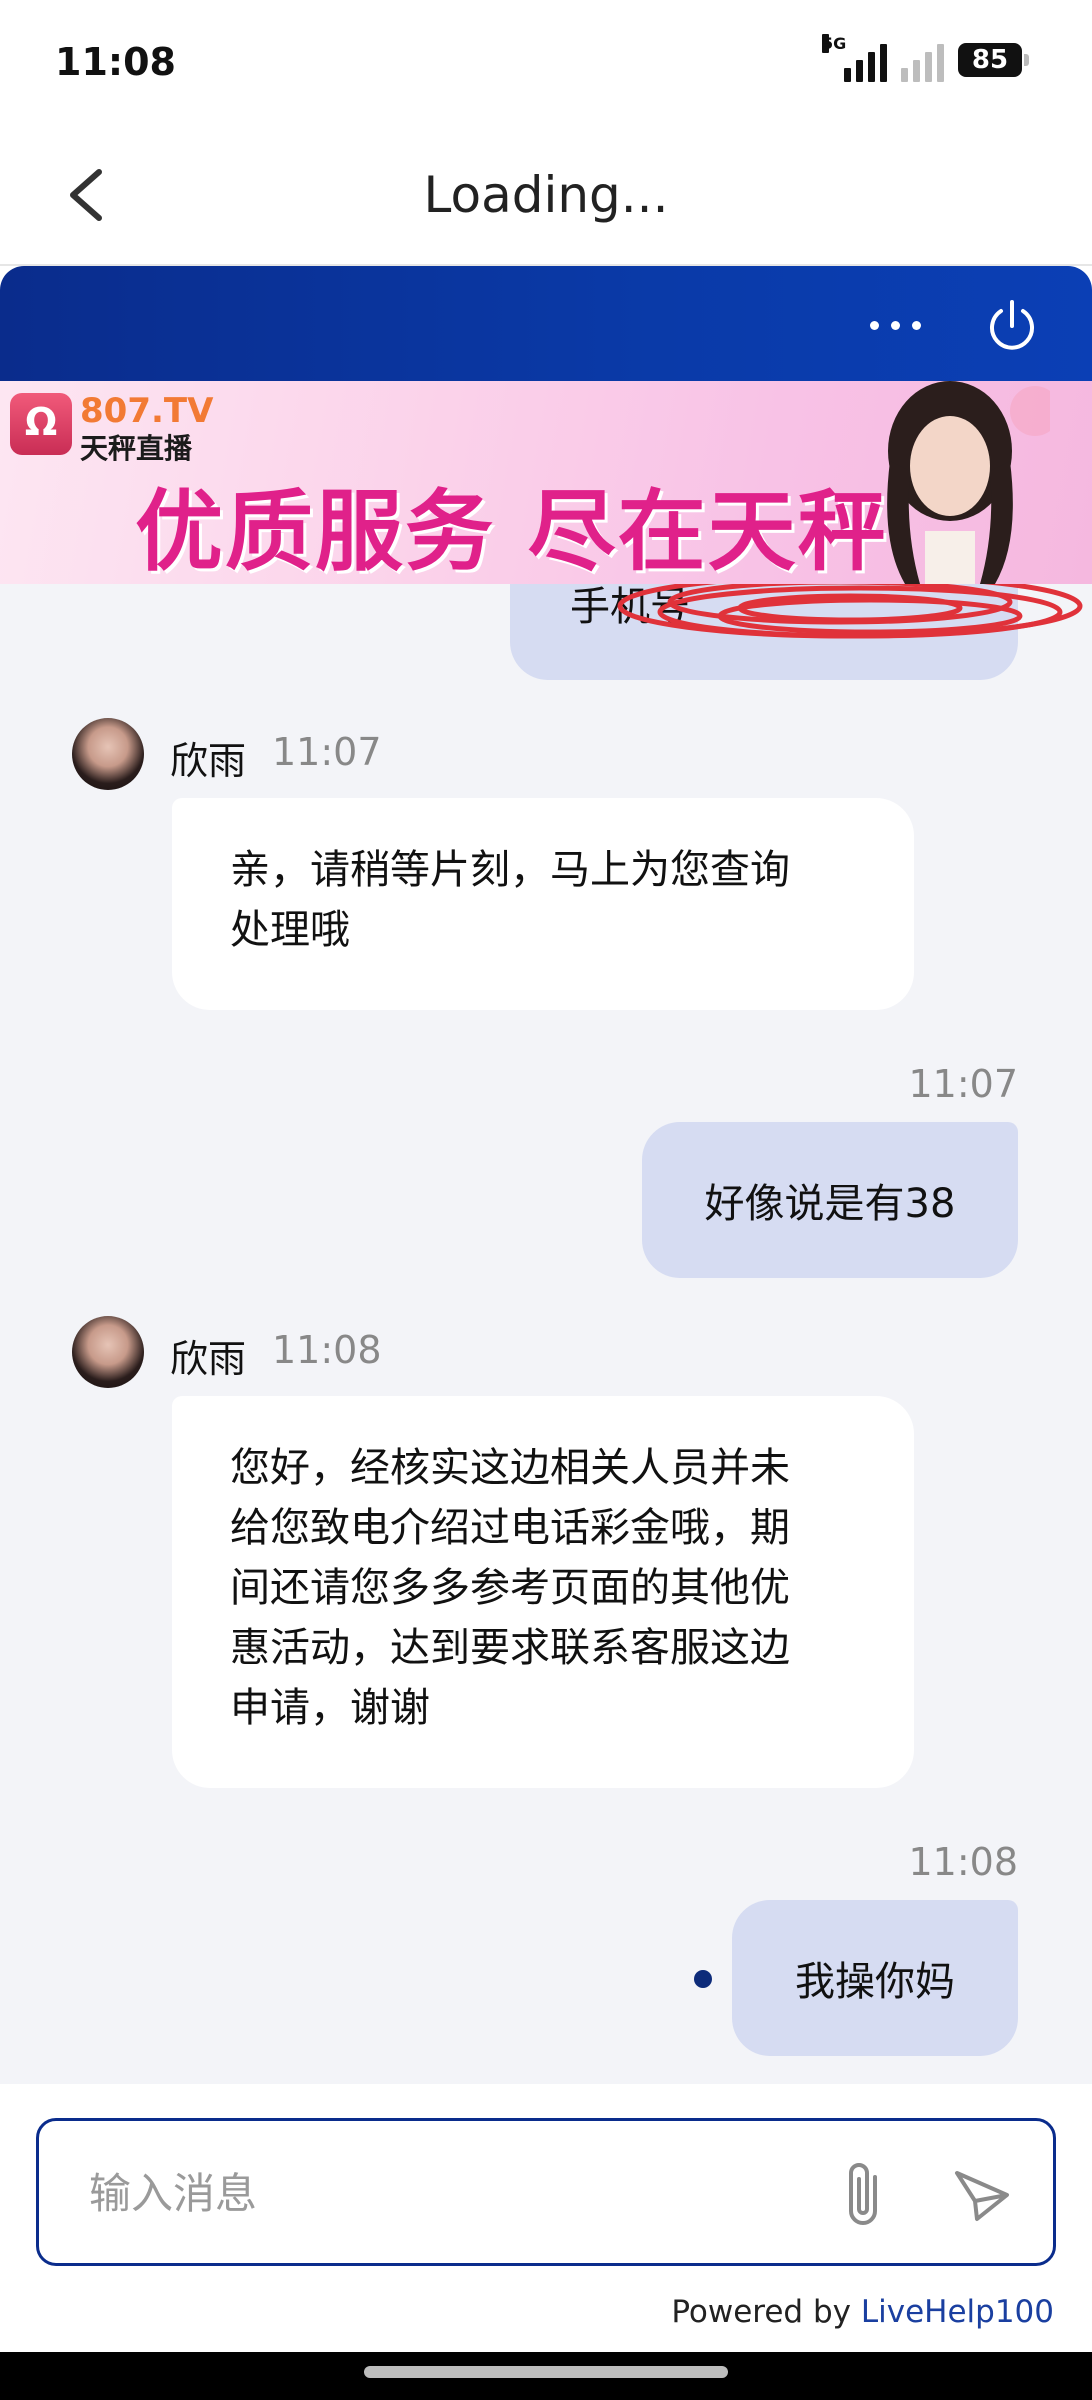 Image resolution: width=1092 pixels, height=2400 pixels. I want to click on attach-button, so click(864, 2195).